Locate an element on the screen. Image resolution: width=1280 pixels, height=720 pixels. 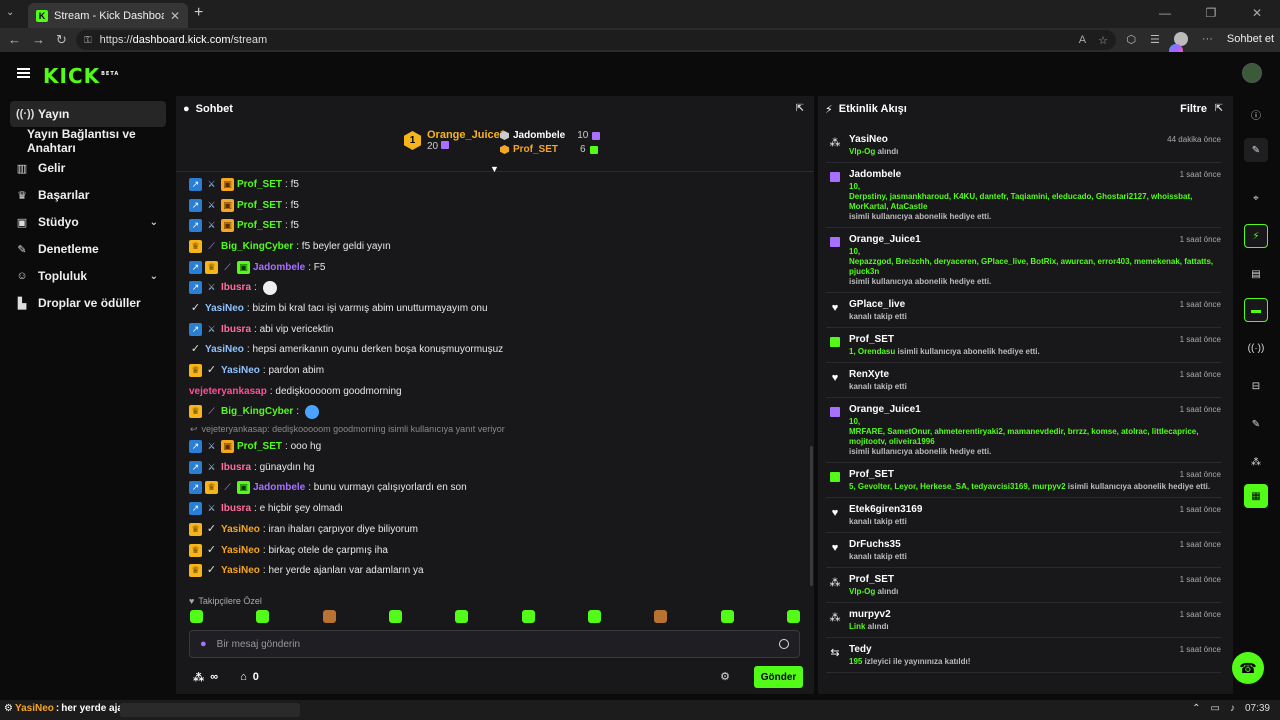
chat-message: ♛ ✓ YasiNeo: pardon abim is located at coordinates (498, 370).